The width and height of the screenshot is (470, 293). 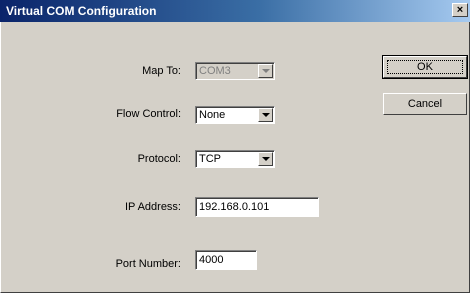 What do you see at coordinates (226, 260) in the screenshot?
I see `port-number-field: 4000` at bounding box center [226, 260].